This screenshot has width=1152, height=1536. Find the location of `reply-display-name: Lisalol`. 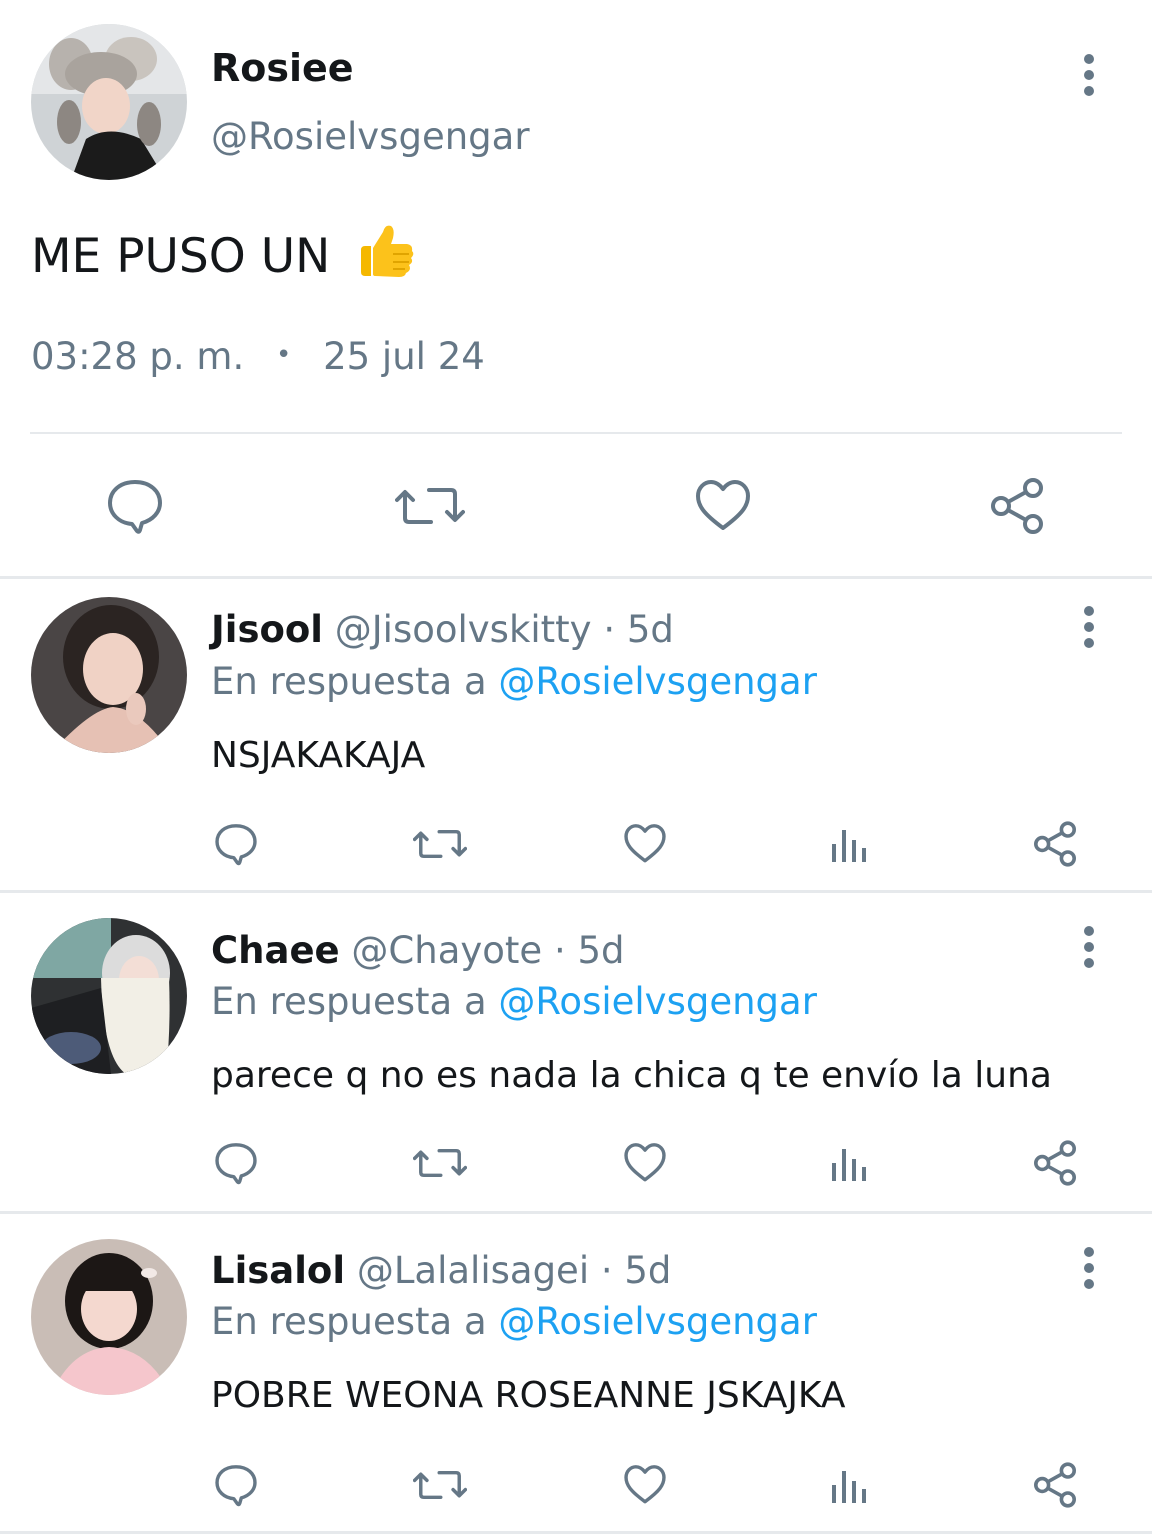

reply-display-name: Lisalol is located at coordinates (278, 1270).